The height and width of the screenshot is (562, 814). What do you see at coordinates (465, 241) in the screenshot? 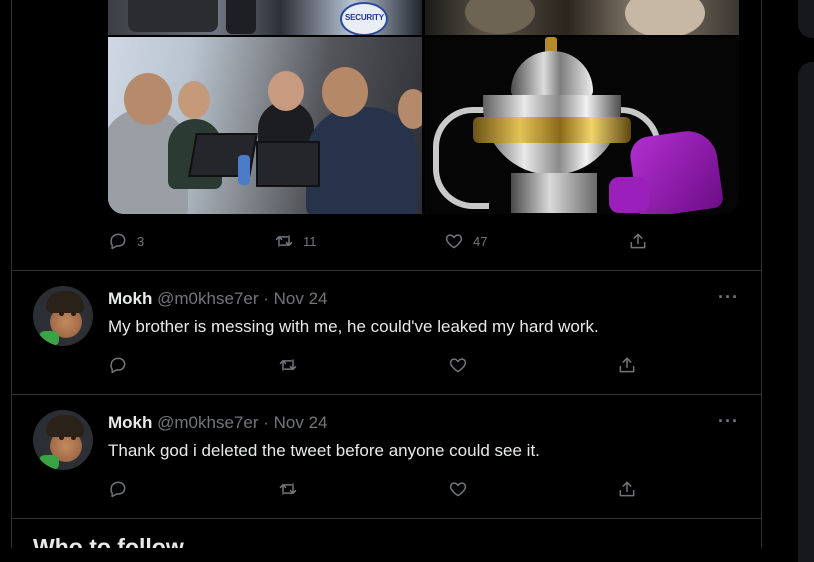
I see `like-button: 47` at bounding box center [465, 241].